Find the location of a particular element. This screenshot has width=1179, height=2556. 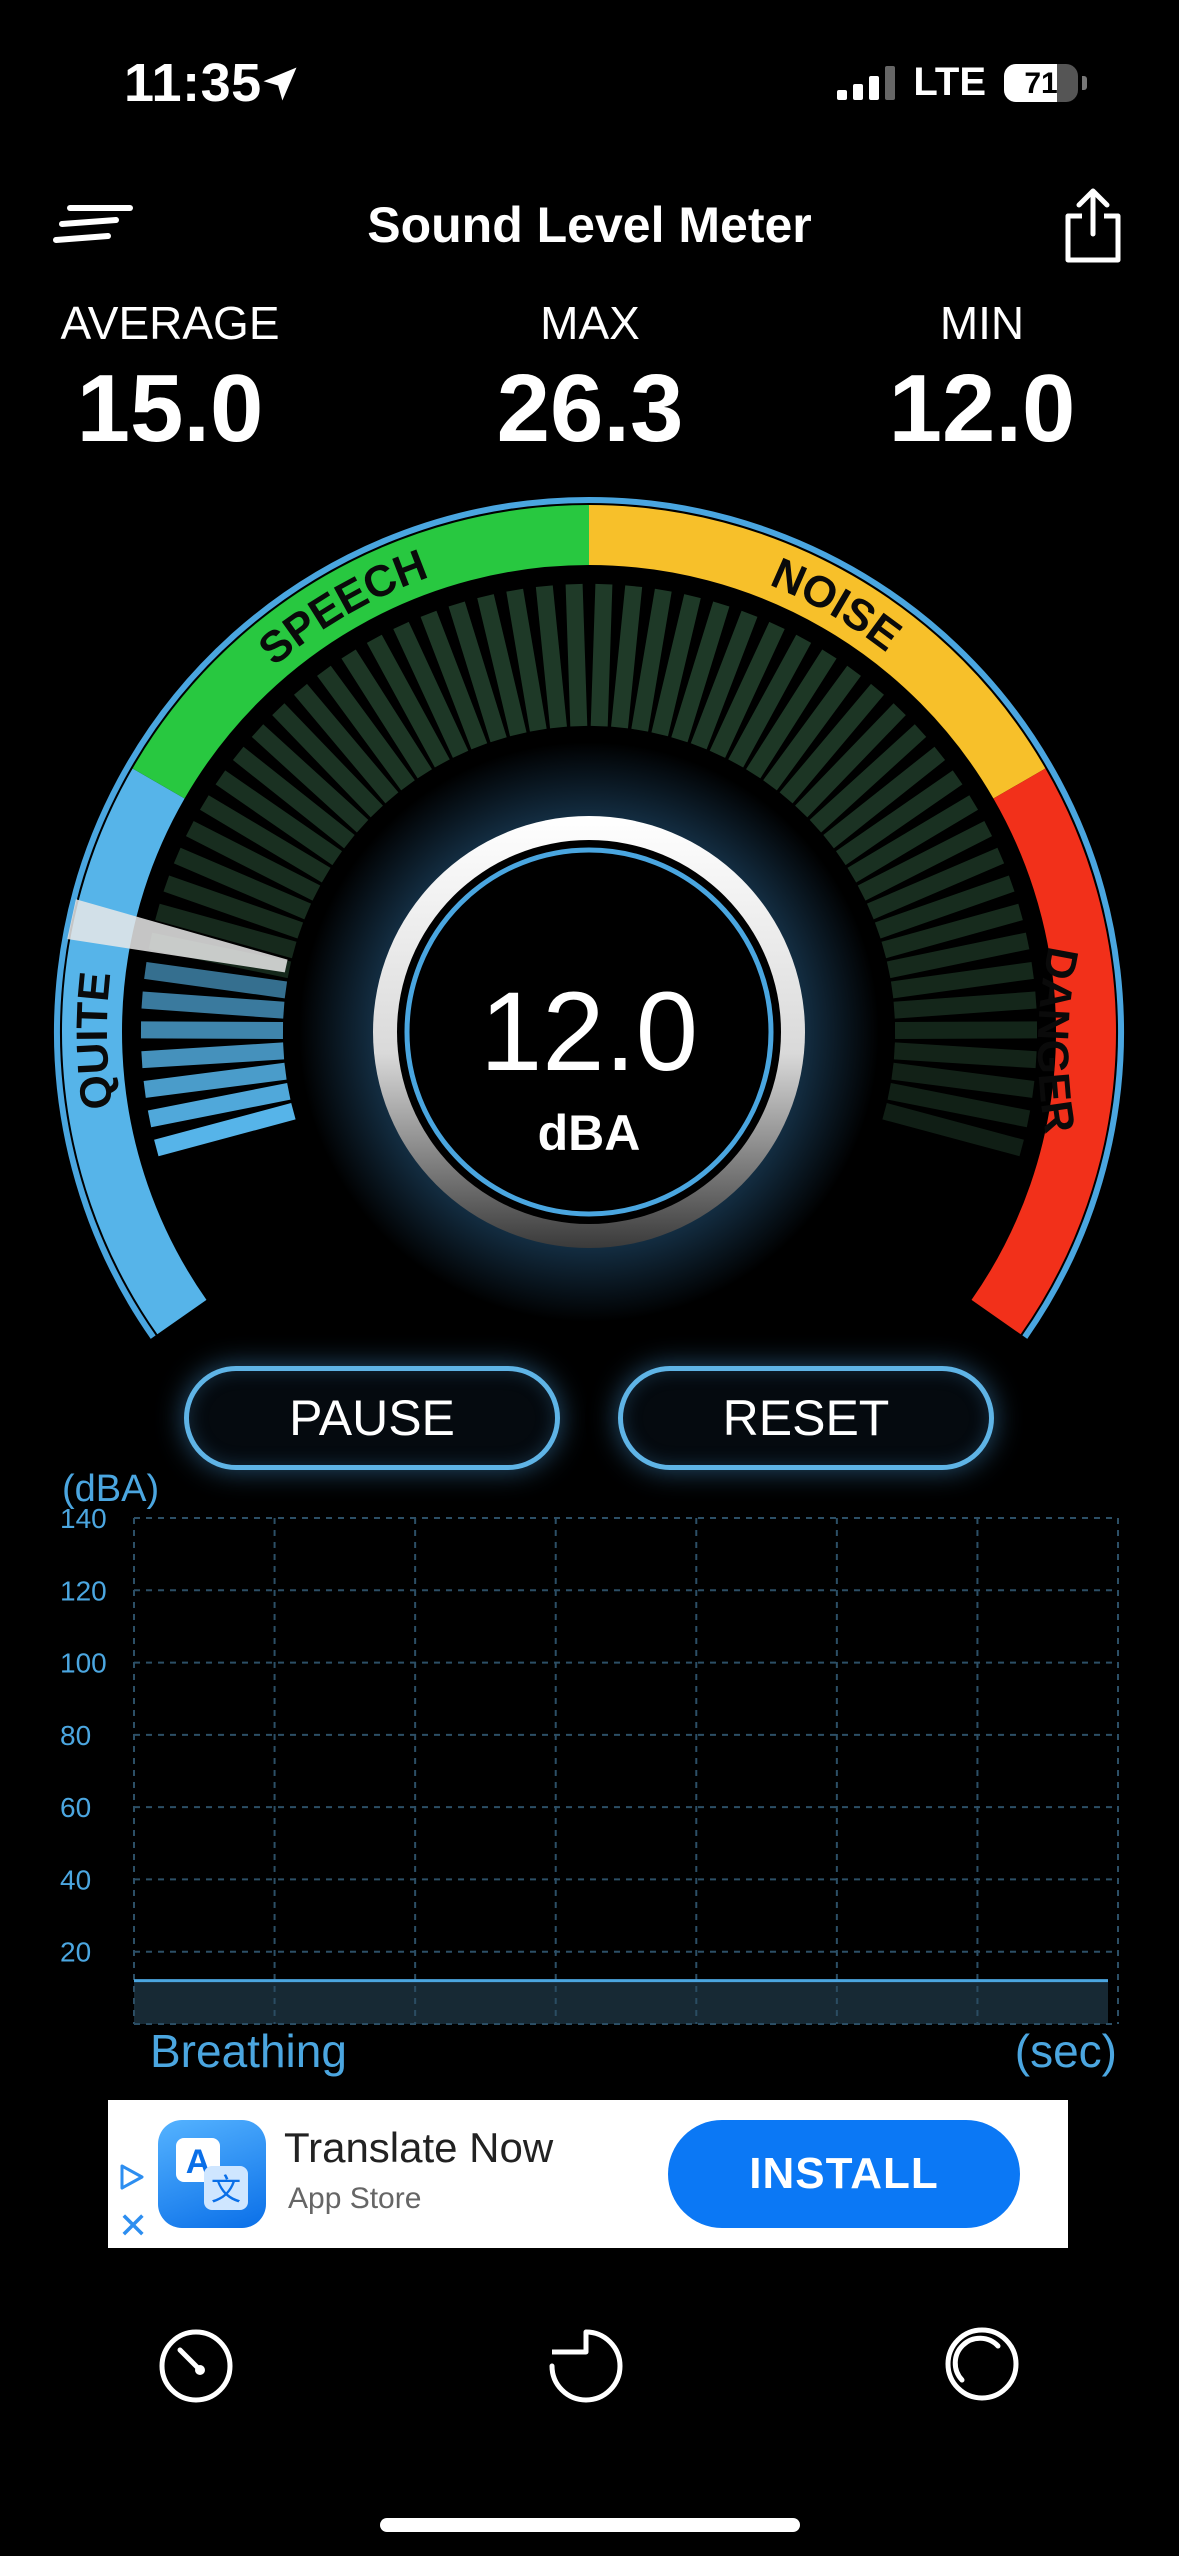

stat-min: MIN 12.0 is located at coordinates (982, 380).